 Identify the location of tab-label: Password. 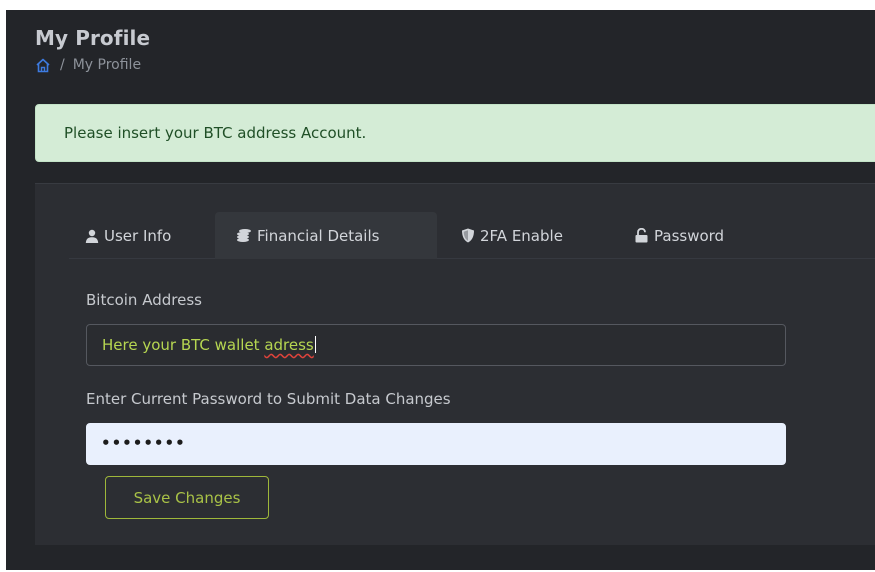
(689, 235).